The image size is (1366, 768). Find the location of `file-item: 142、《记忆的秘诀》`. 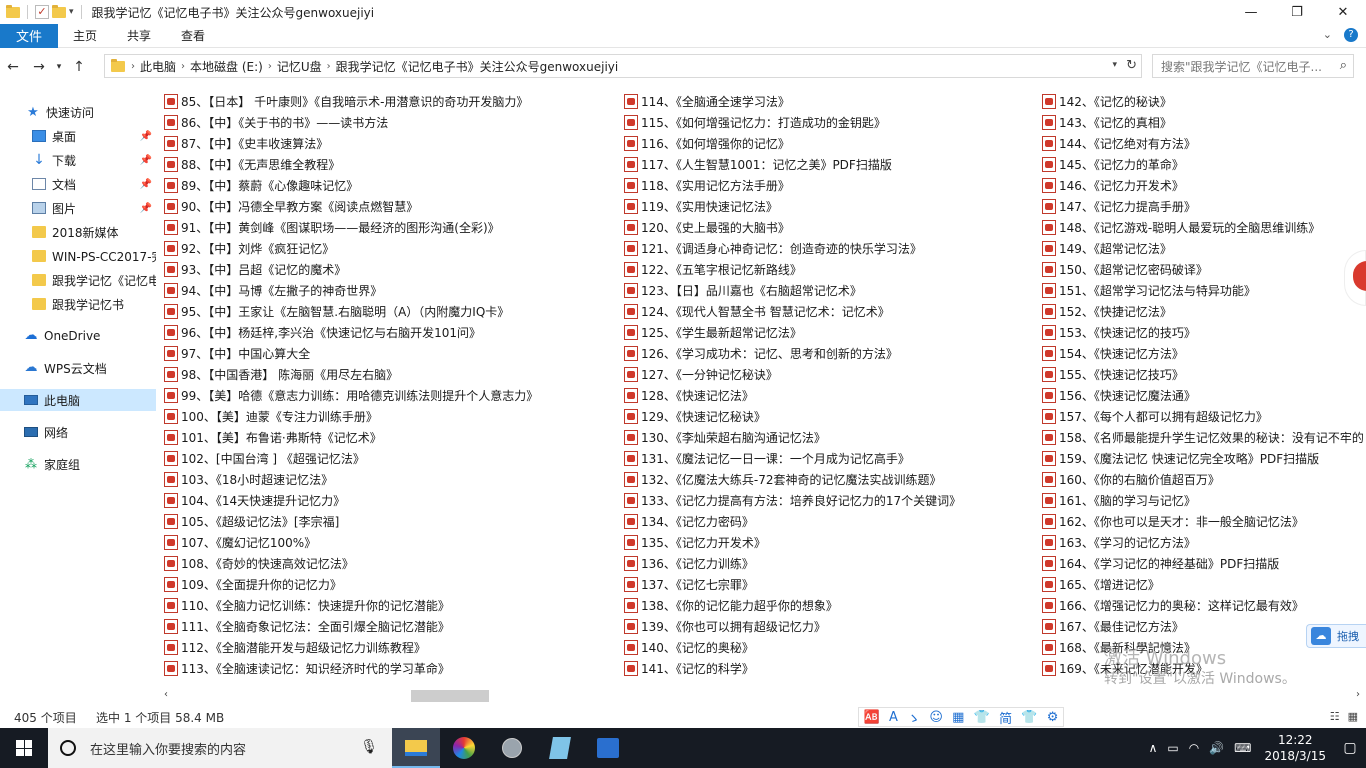

file-item: 142、《记忆的秘诀》 is located at coordinates (1201, 101).